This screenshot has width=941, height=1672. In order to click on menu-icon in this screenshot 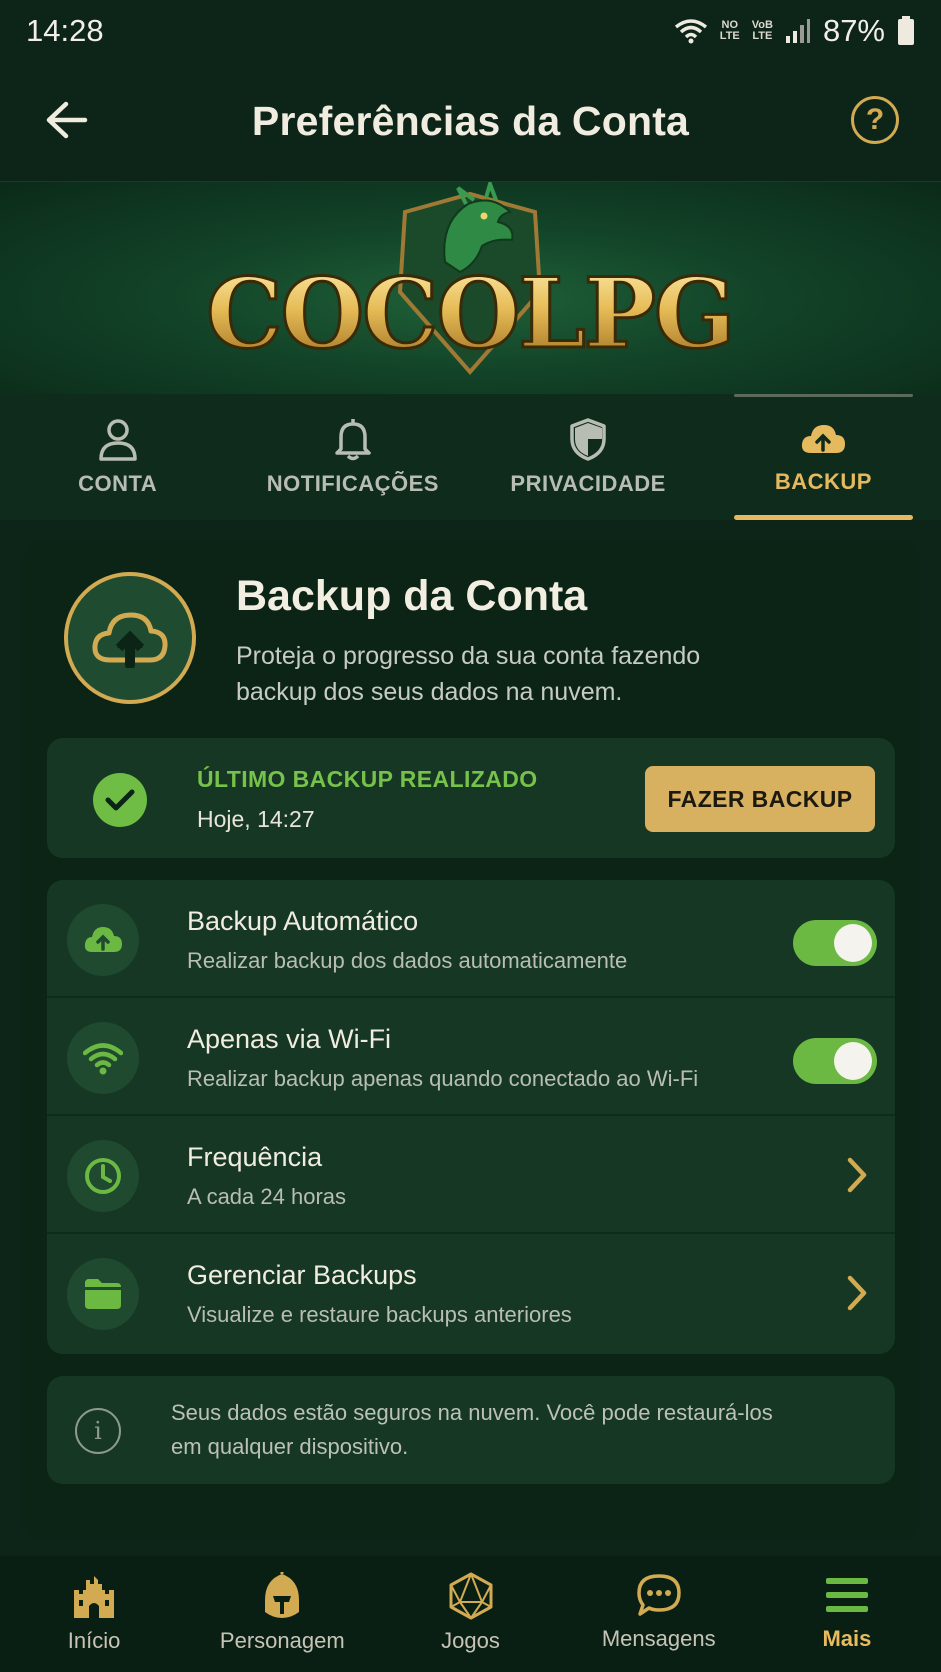, I will do `click(846, 1595)`.